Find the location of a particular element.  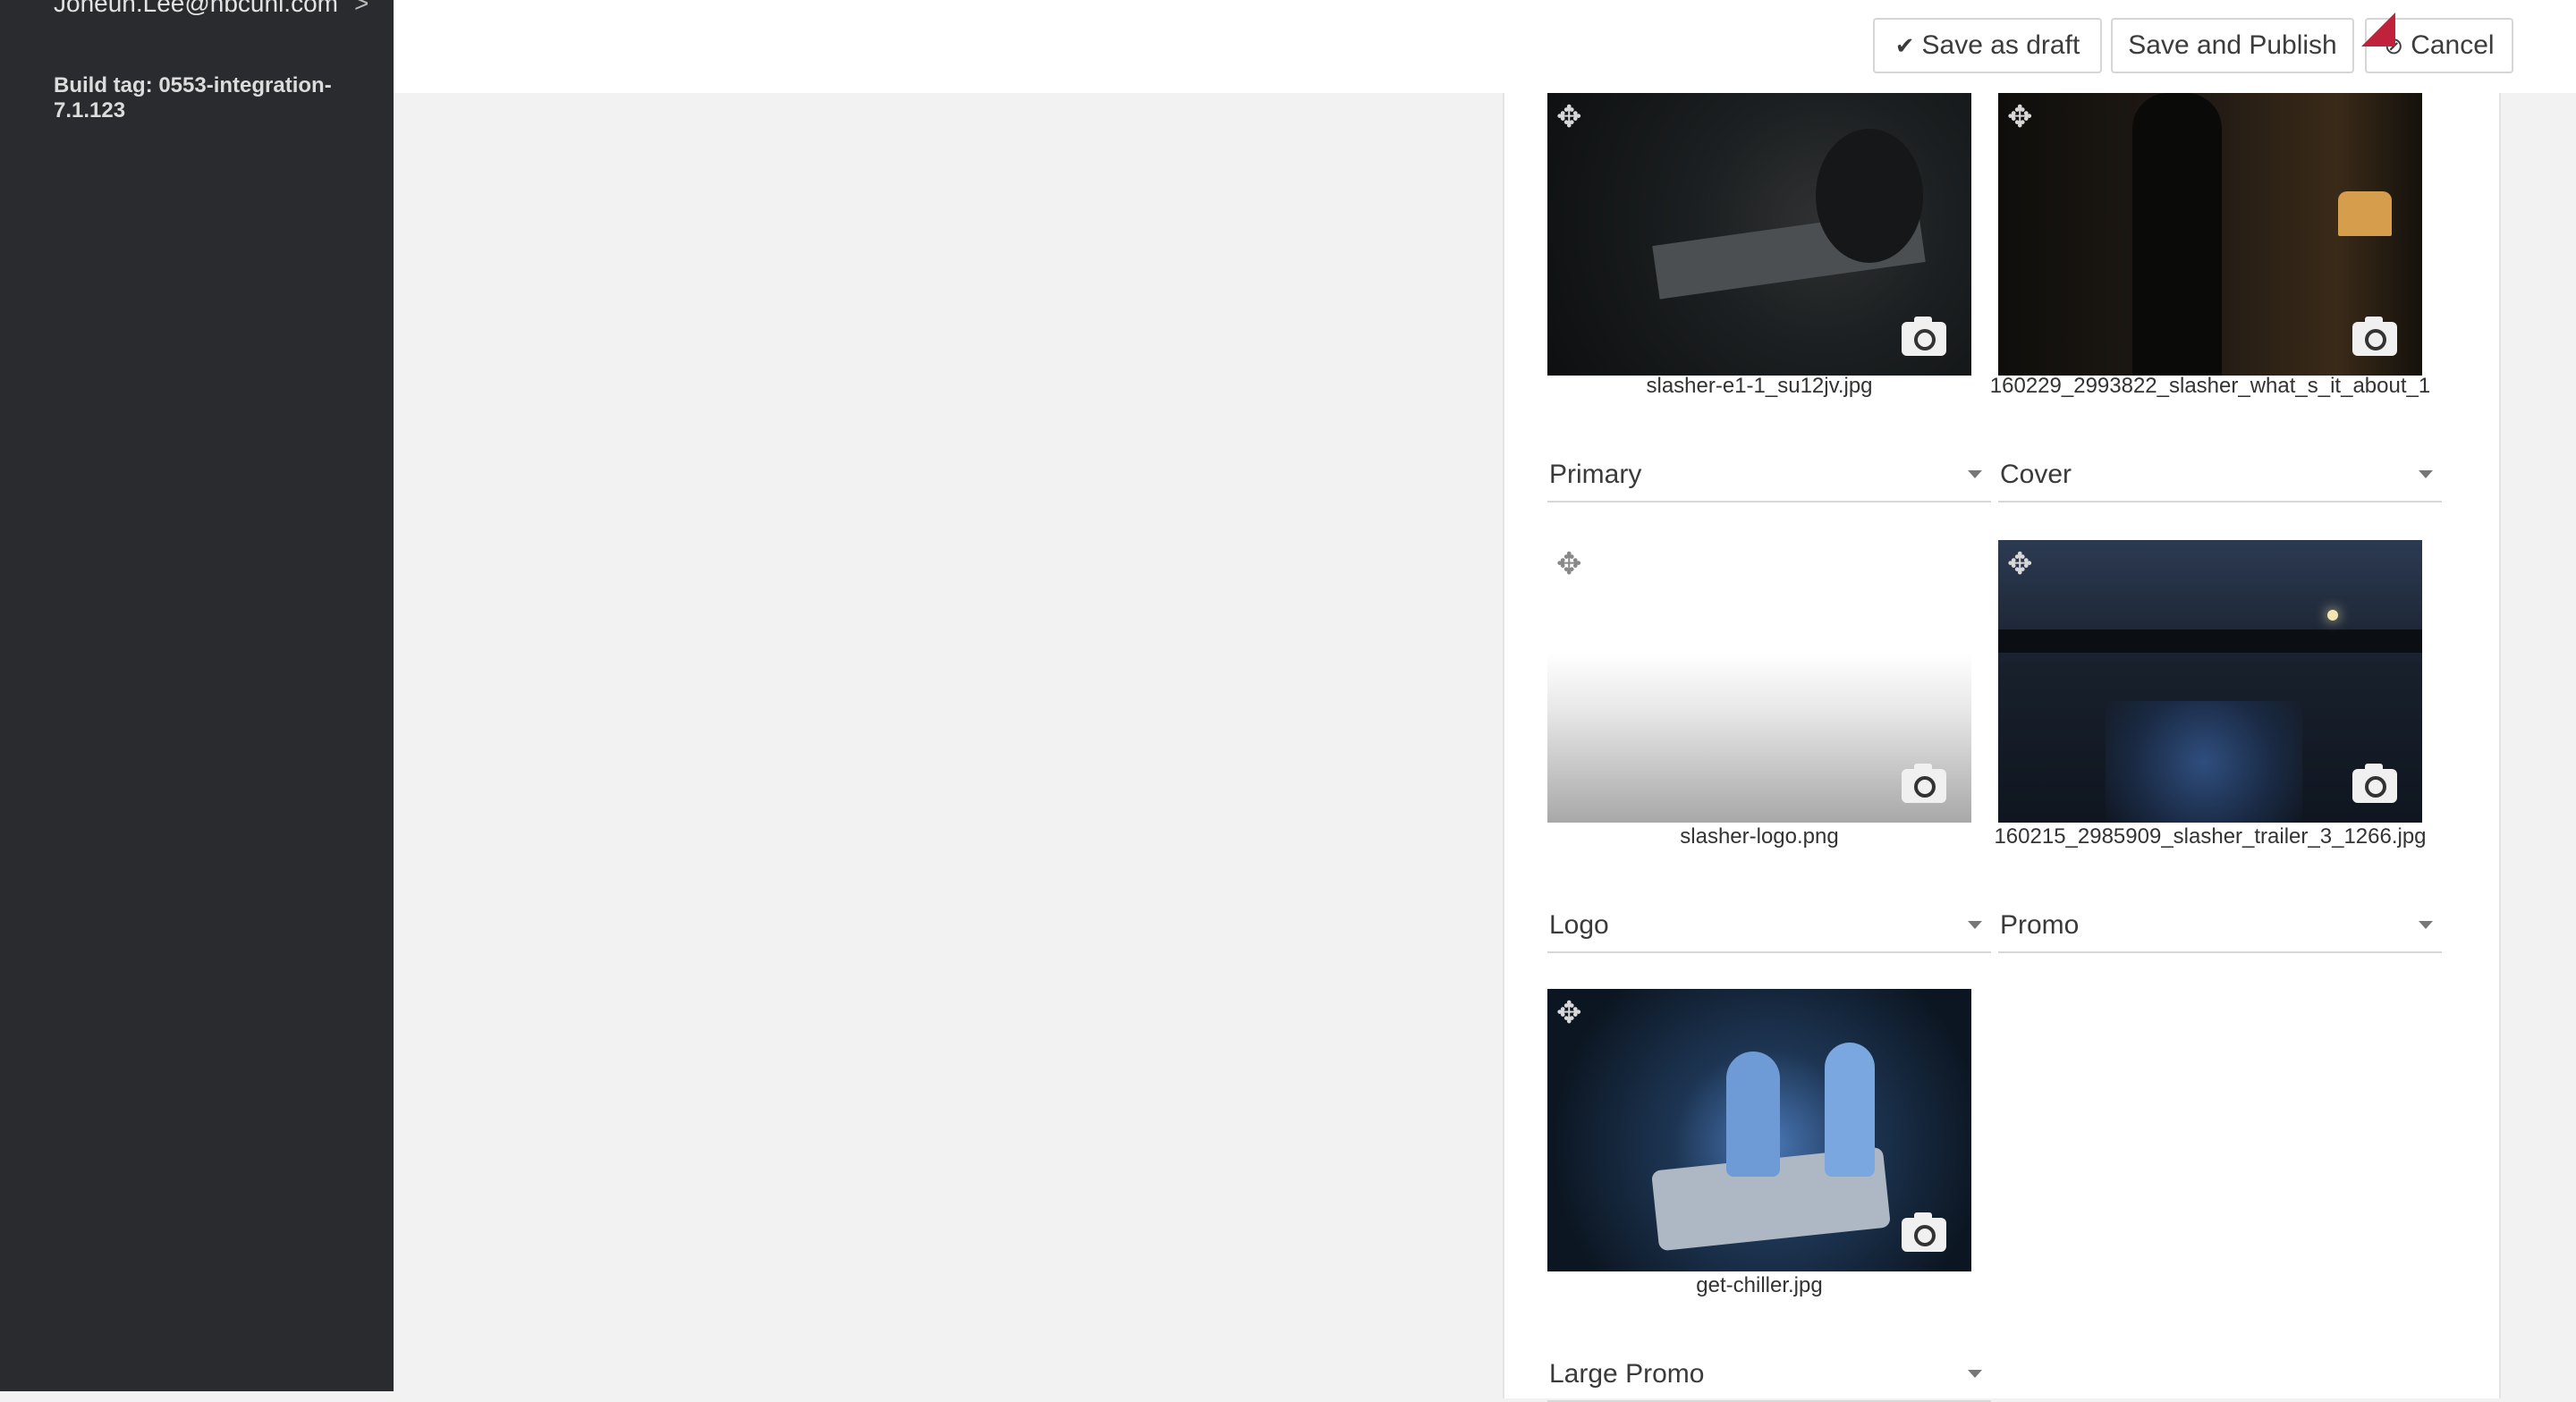

save-draft-label: Save as draft is located at coordinates (2000, 45).